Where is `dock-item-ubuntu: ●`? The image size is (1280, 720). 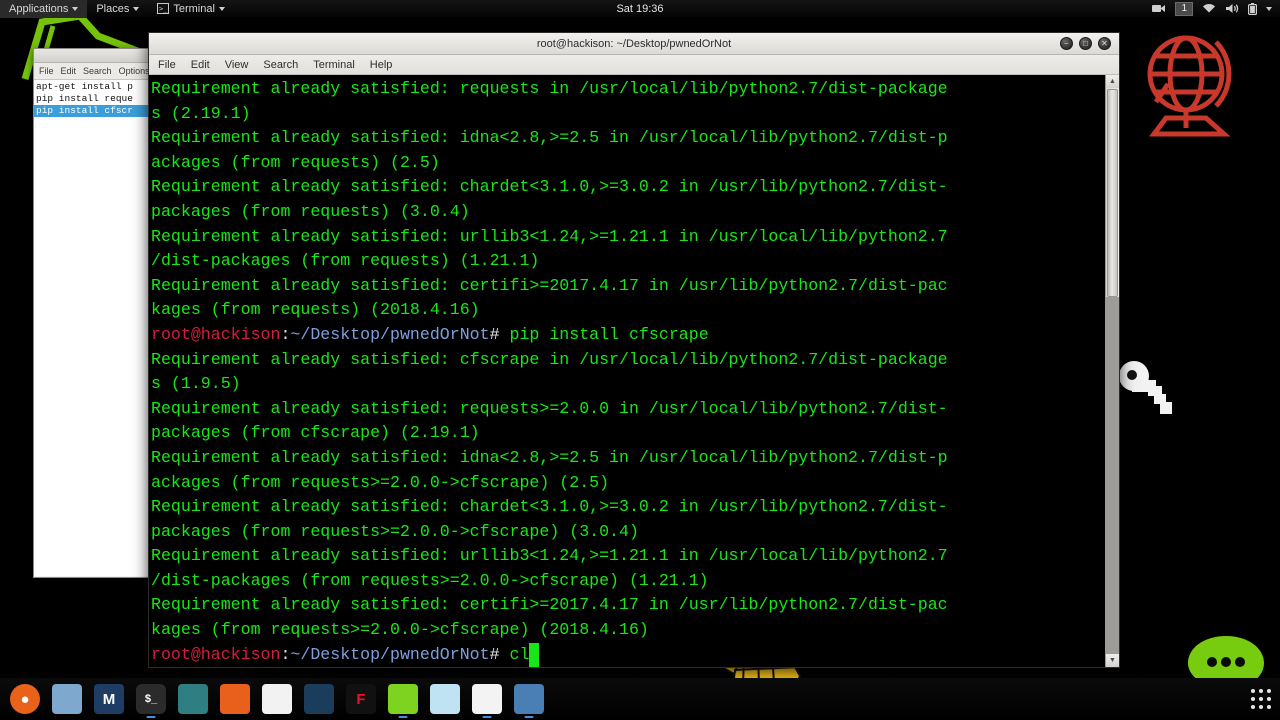
dock-item-ubuntu: ● is located at coordinates (25, 699).